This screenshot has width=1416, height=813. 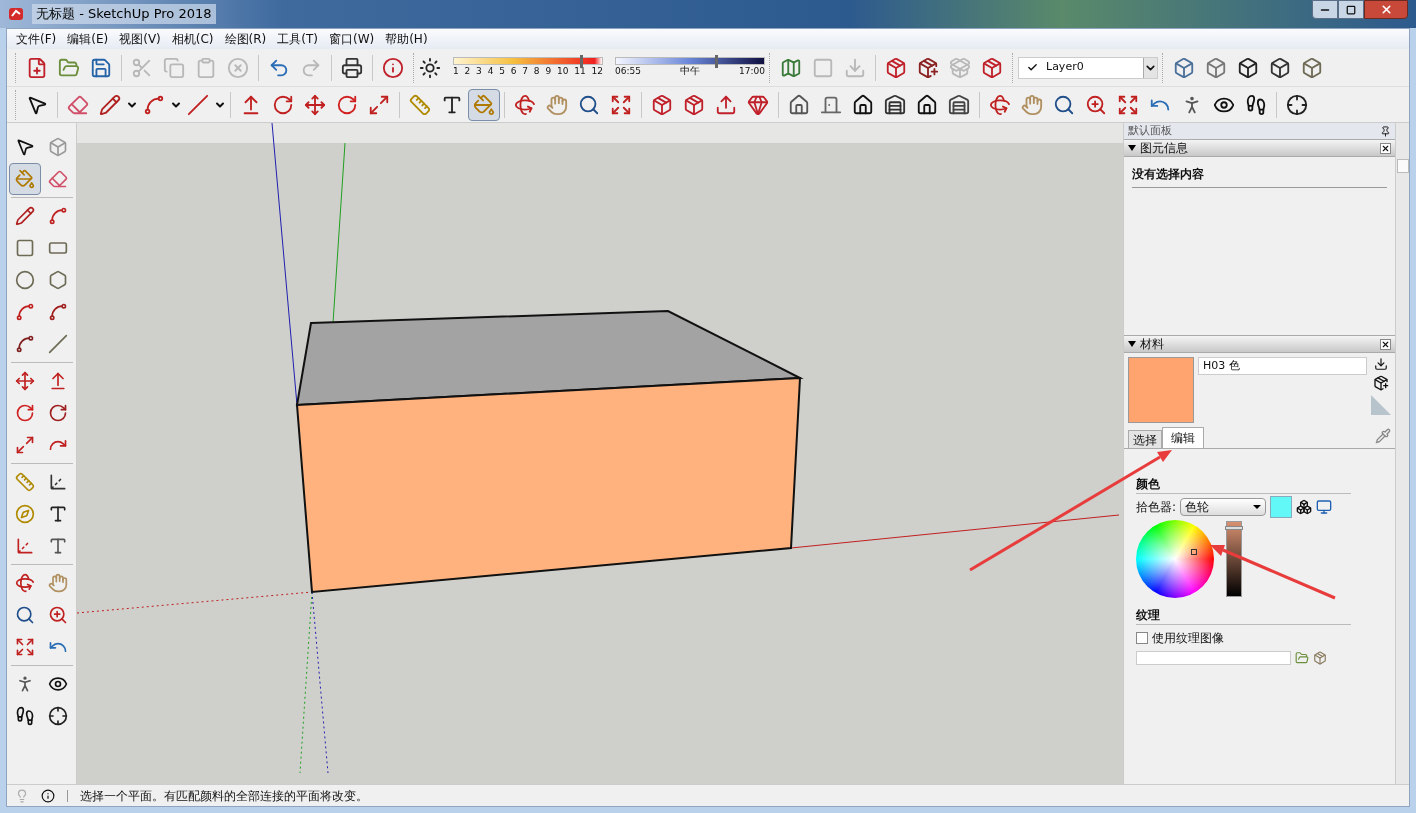 What do you see at coordinates (549, 452) in the screenshot?
I see `box-drawing` at bounding box center [549, 452].